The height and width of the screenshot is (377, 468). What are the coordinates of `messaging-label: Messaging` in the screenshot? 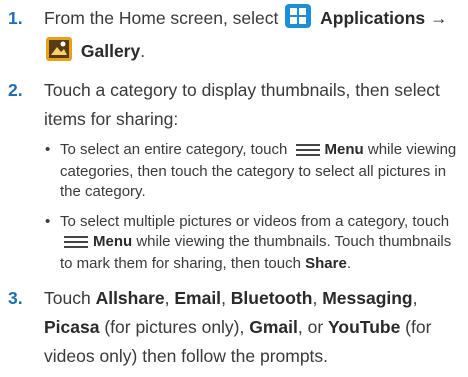 It's located at (367, 298).